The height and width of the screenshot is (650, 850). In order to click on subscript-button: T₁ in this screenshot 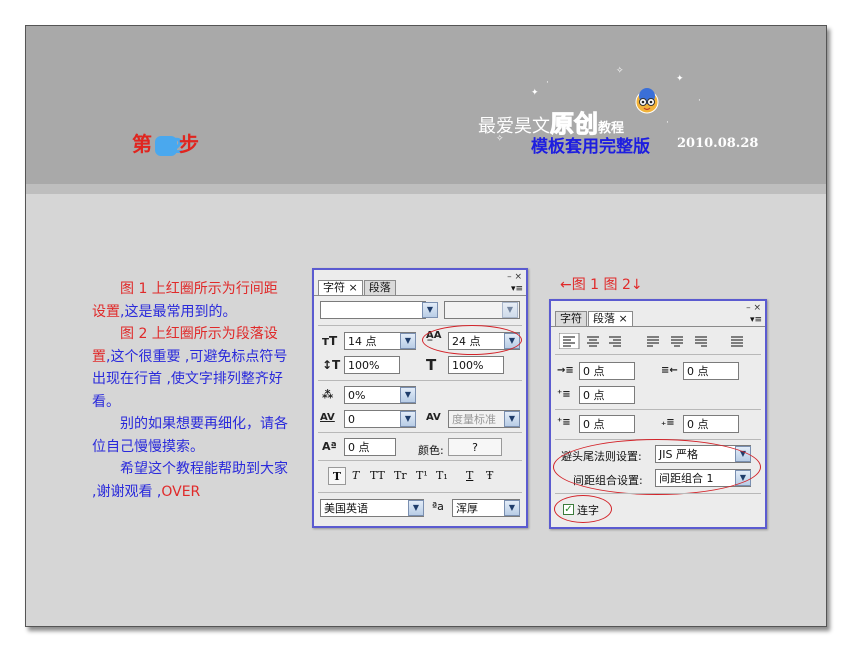, I will do `click(442, 475)`.